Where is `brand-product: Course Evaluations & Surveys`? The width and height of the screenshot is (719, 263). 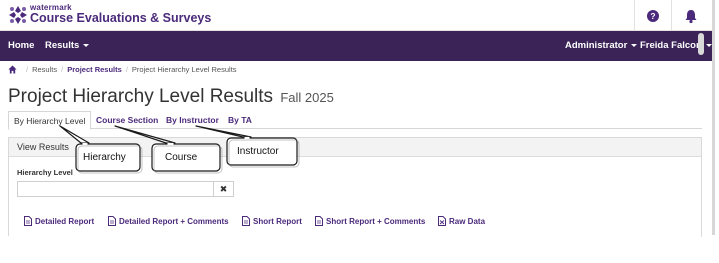
brand-product: Course Evaluations & Surveys is located at coordinates (120, 18).